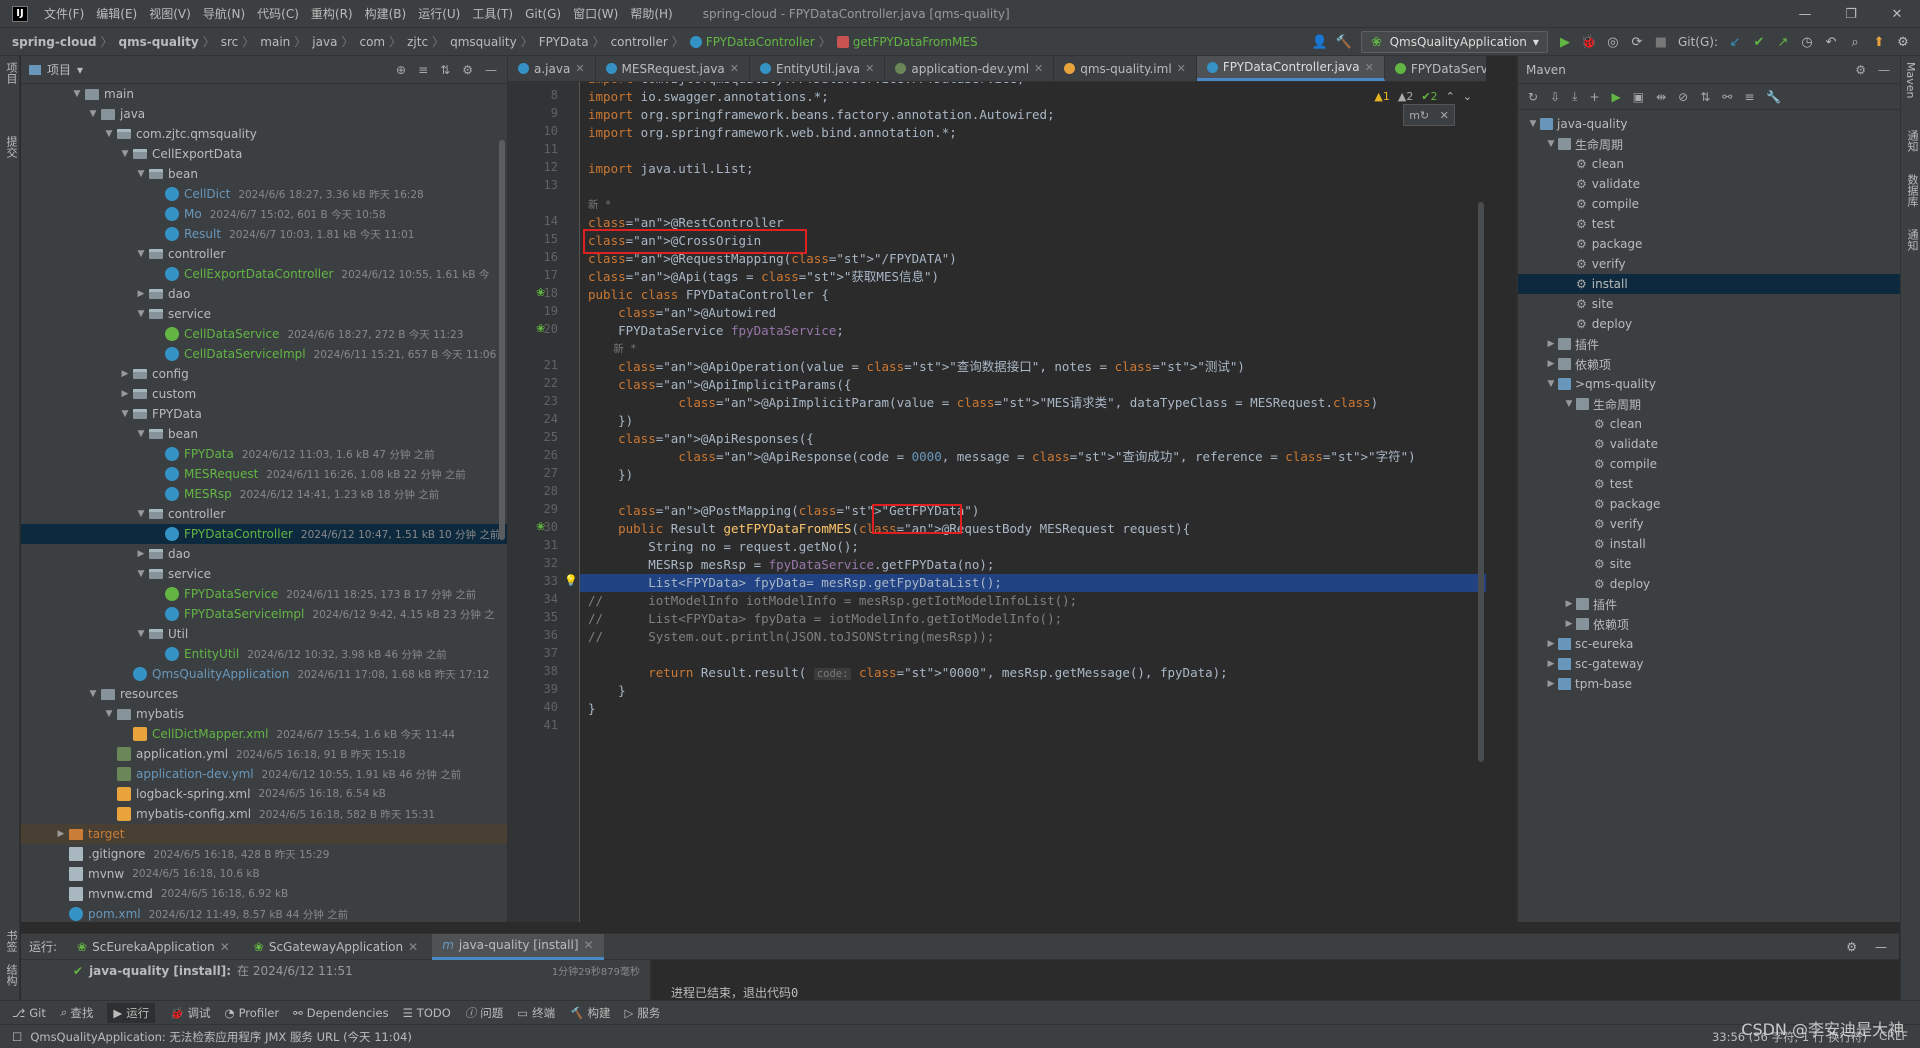  Describe the element at coordinates (1450, 96) in the screenshot. I see `chevron-up-icon: ⌃` at that location.